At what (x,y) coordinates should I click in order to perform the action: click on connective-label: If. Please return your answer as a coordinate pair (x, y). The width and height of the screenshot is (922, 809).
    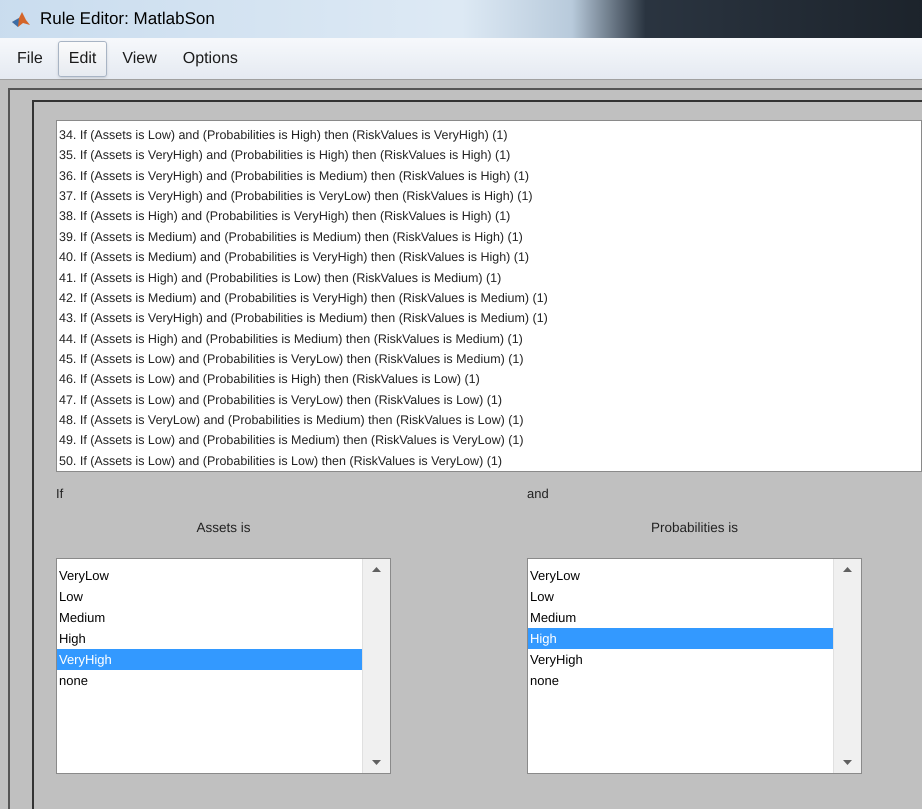
    Looking at the image, I should click on (60, 494).